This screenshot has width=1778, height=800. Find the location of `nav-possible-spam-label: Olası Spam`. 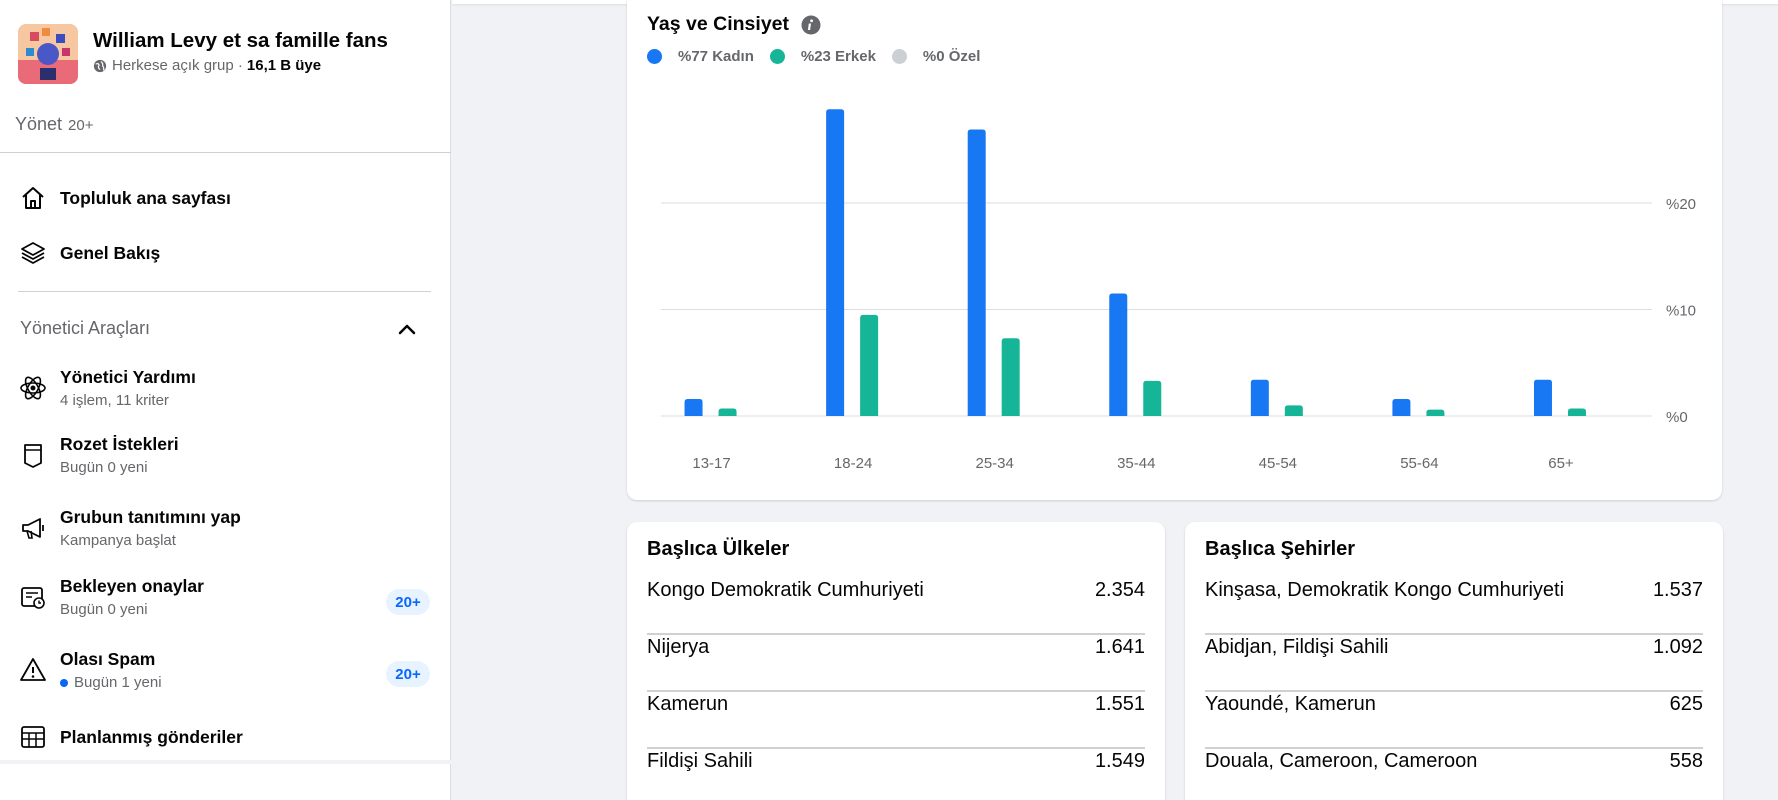

nav-possible-spam-label: Olası Spam is located at coordinates (108, 659).